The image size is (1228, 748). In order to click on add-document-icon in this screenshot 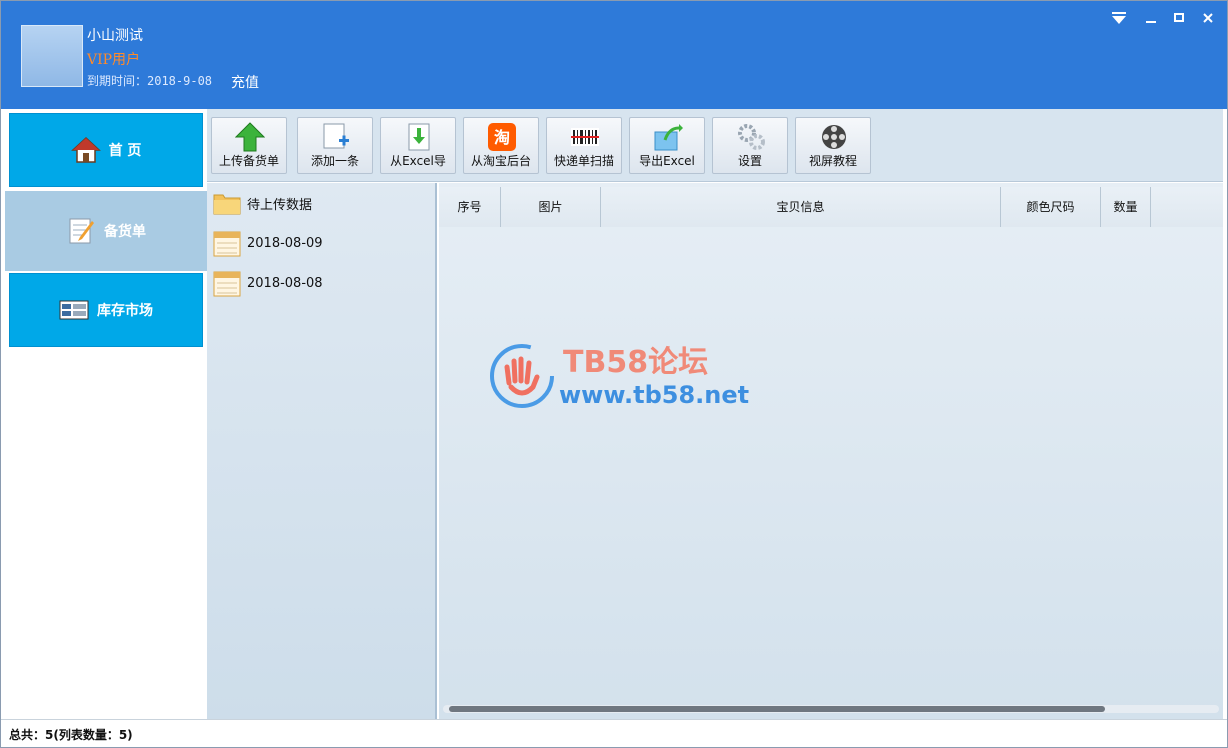, I will do `click(336, 137)`.